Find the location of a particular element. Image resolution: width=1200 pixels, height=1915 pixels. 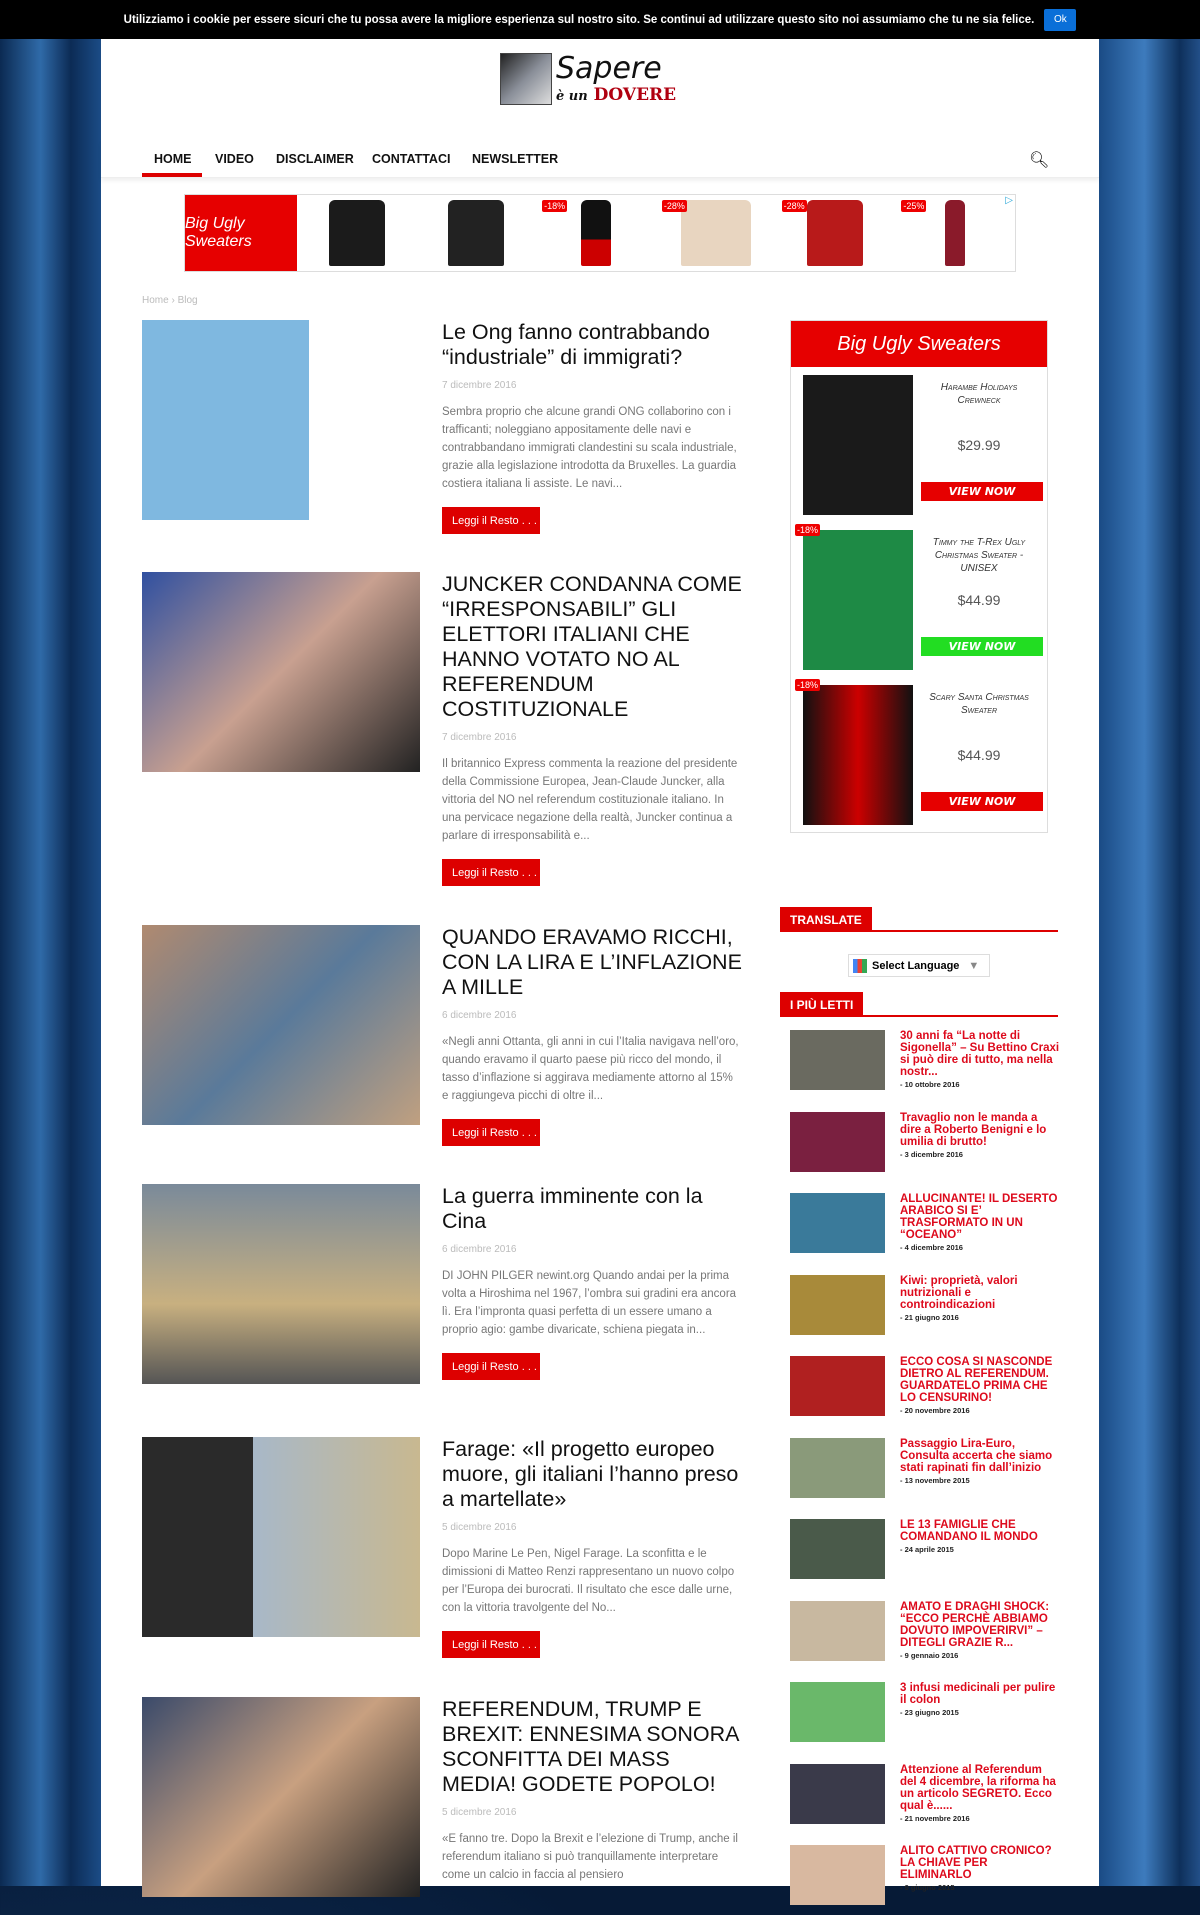

language-select: Select Language ▼ is located at coordinates (919, 965).